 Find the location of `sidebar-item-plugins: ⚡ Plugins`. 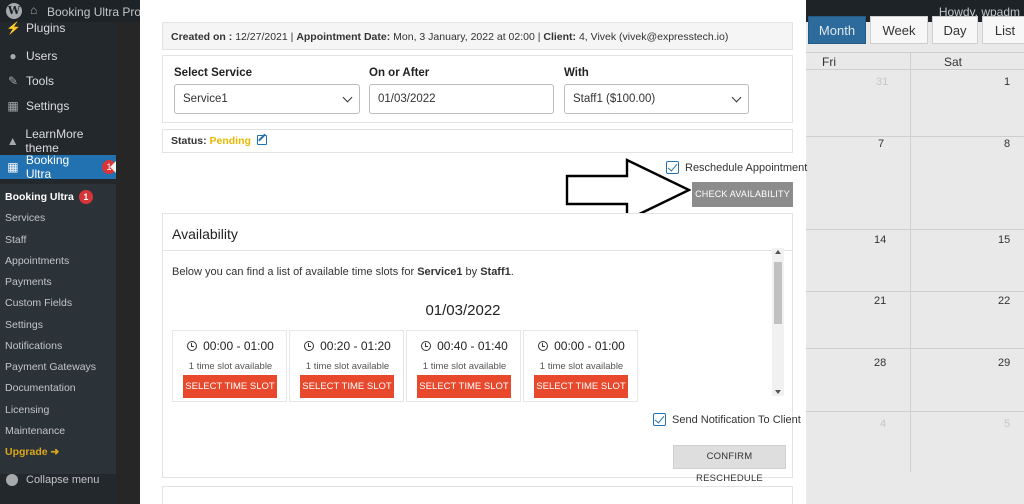

sidebar-item-plugins: ⚡ Plugins is located at coordinates (58, 28).